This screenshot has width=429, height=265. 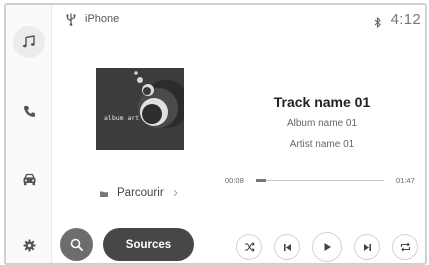 I want to click on search-icon, so click(x=76, y=244).